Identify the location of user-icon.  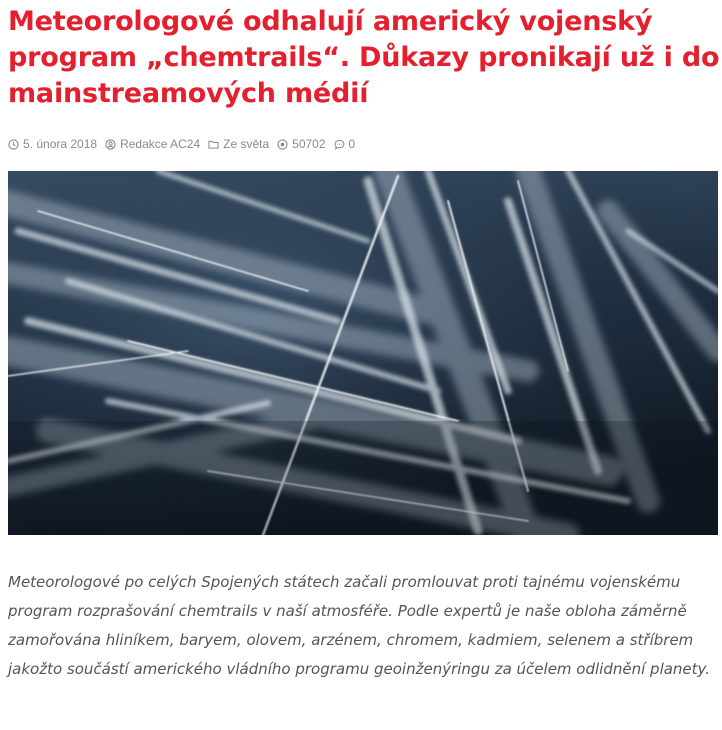
(110, 144).